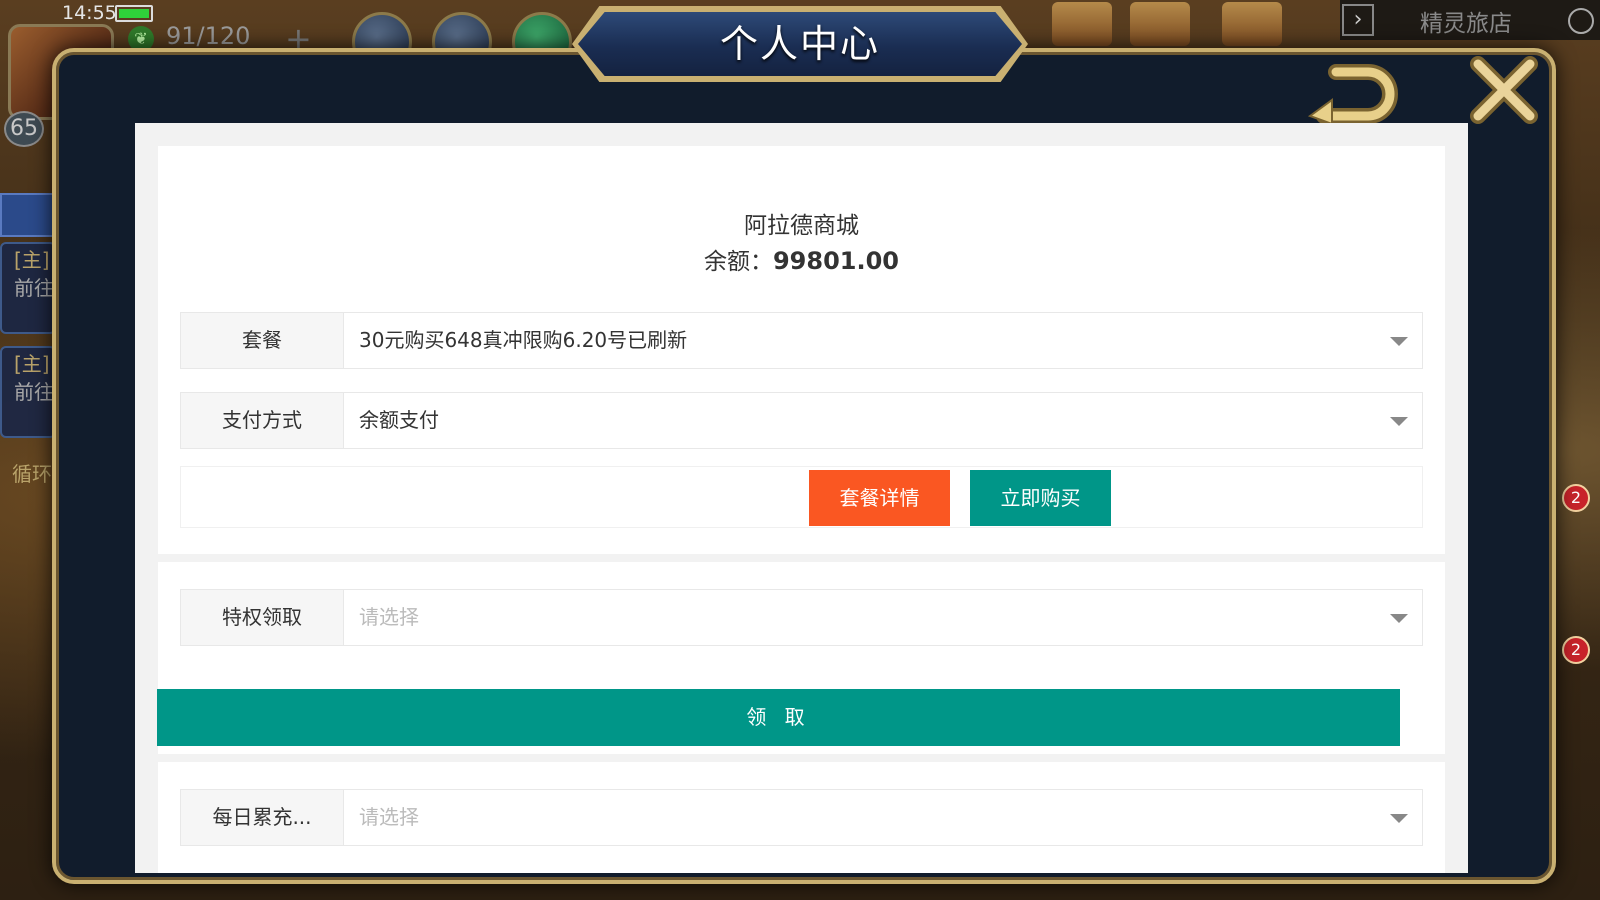  Describe the element at coordinates (1040, 498) in the screenshot. I see `buy-now-button: 立即购买` at that location.